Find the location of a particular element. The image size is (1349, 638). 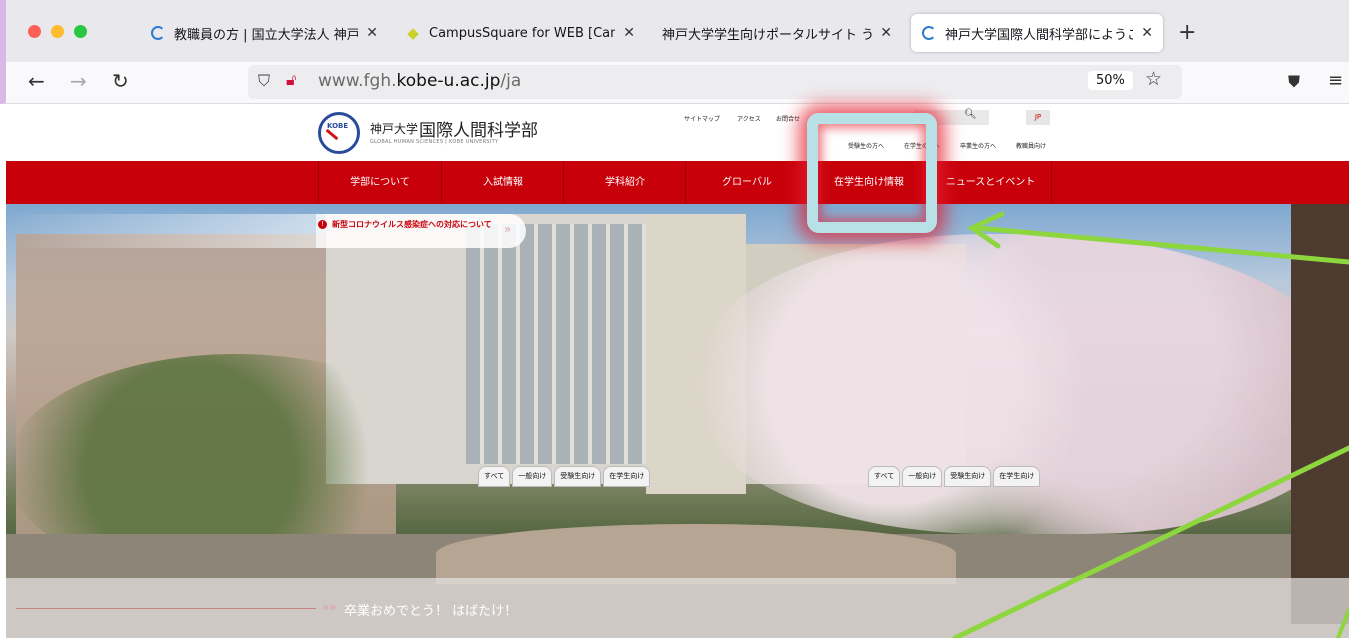

browser-tab-fgh-active: 神戸大学国際人間科学部にようこそ ✕ is located at coordinates (1037, 33).